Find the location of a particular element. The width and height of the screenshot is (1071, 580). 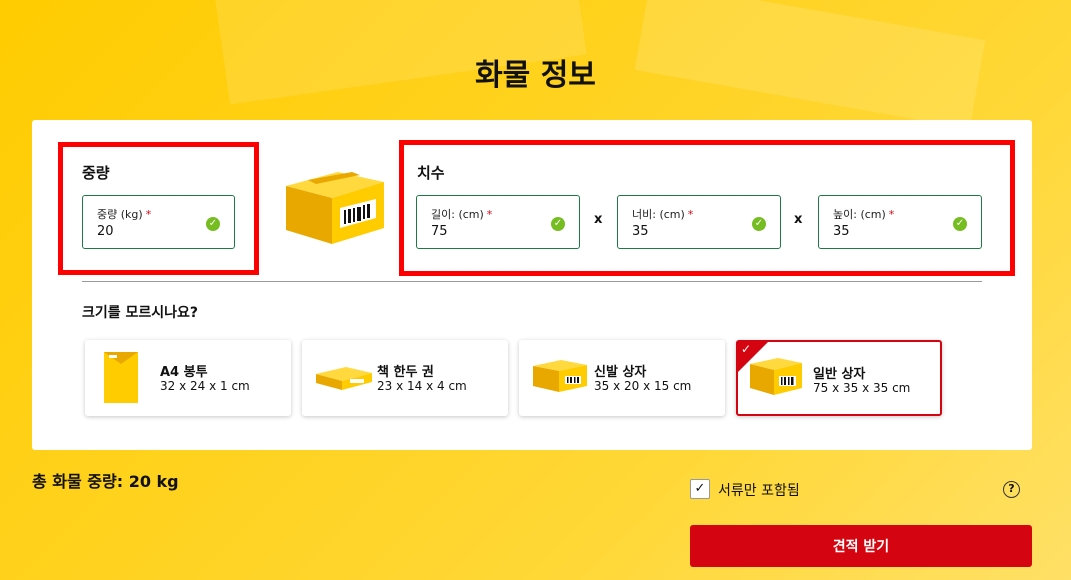

length-field: 길이: (cm) * 75 ✓ is located at coordinates (498, 222).